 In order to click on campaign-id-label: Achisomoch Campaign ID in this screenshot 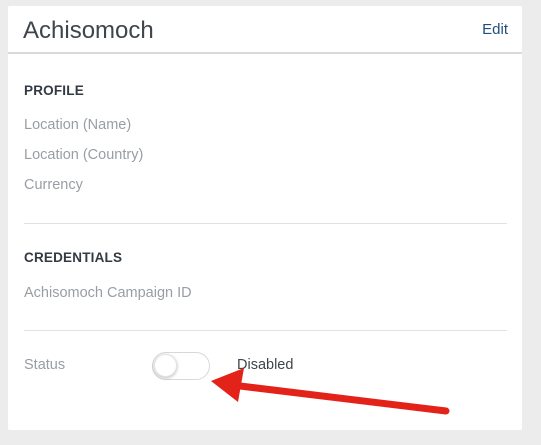, I will do `click(108, 293)`.